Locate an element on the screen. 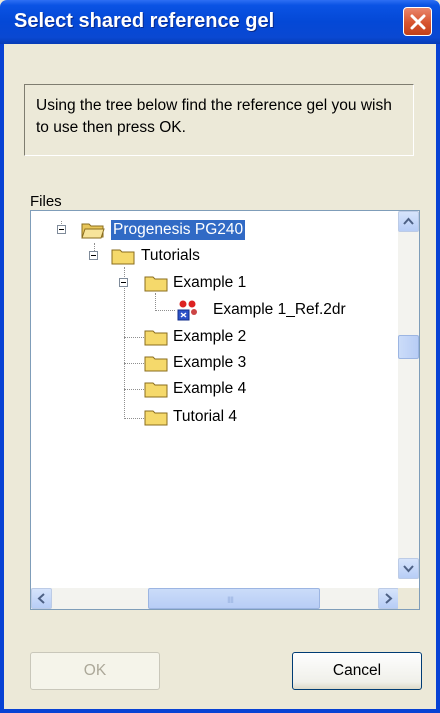 The width and height of the screenshot is (440, 713). tree-label: Example 3 is located at coordinates (209, 363).